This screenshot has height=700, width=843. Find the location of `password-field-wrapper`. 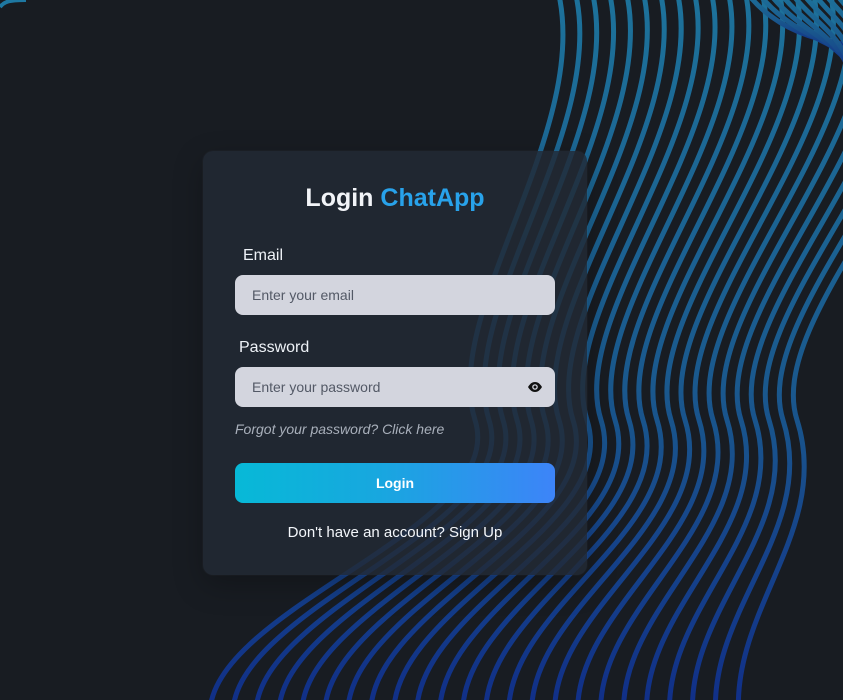

password-field-wrapper is located at coordinates (395, 387).